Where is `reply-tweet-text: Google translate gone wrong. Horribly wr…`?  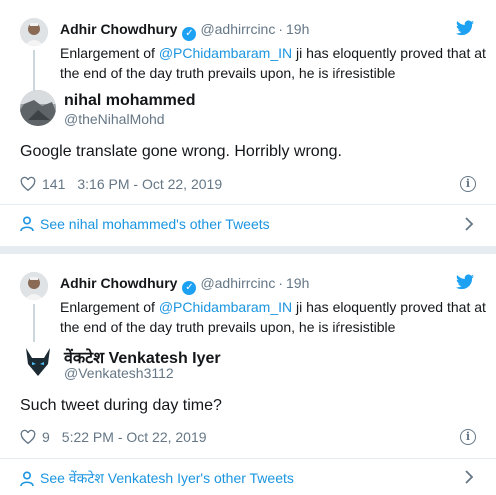
reply-tweet-text: Google translate gone wrong. Horribly wr… is located at coordinates (181, 151).